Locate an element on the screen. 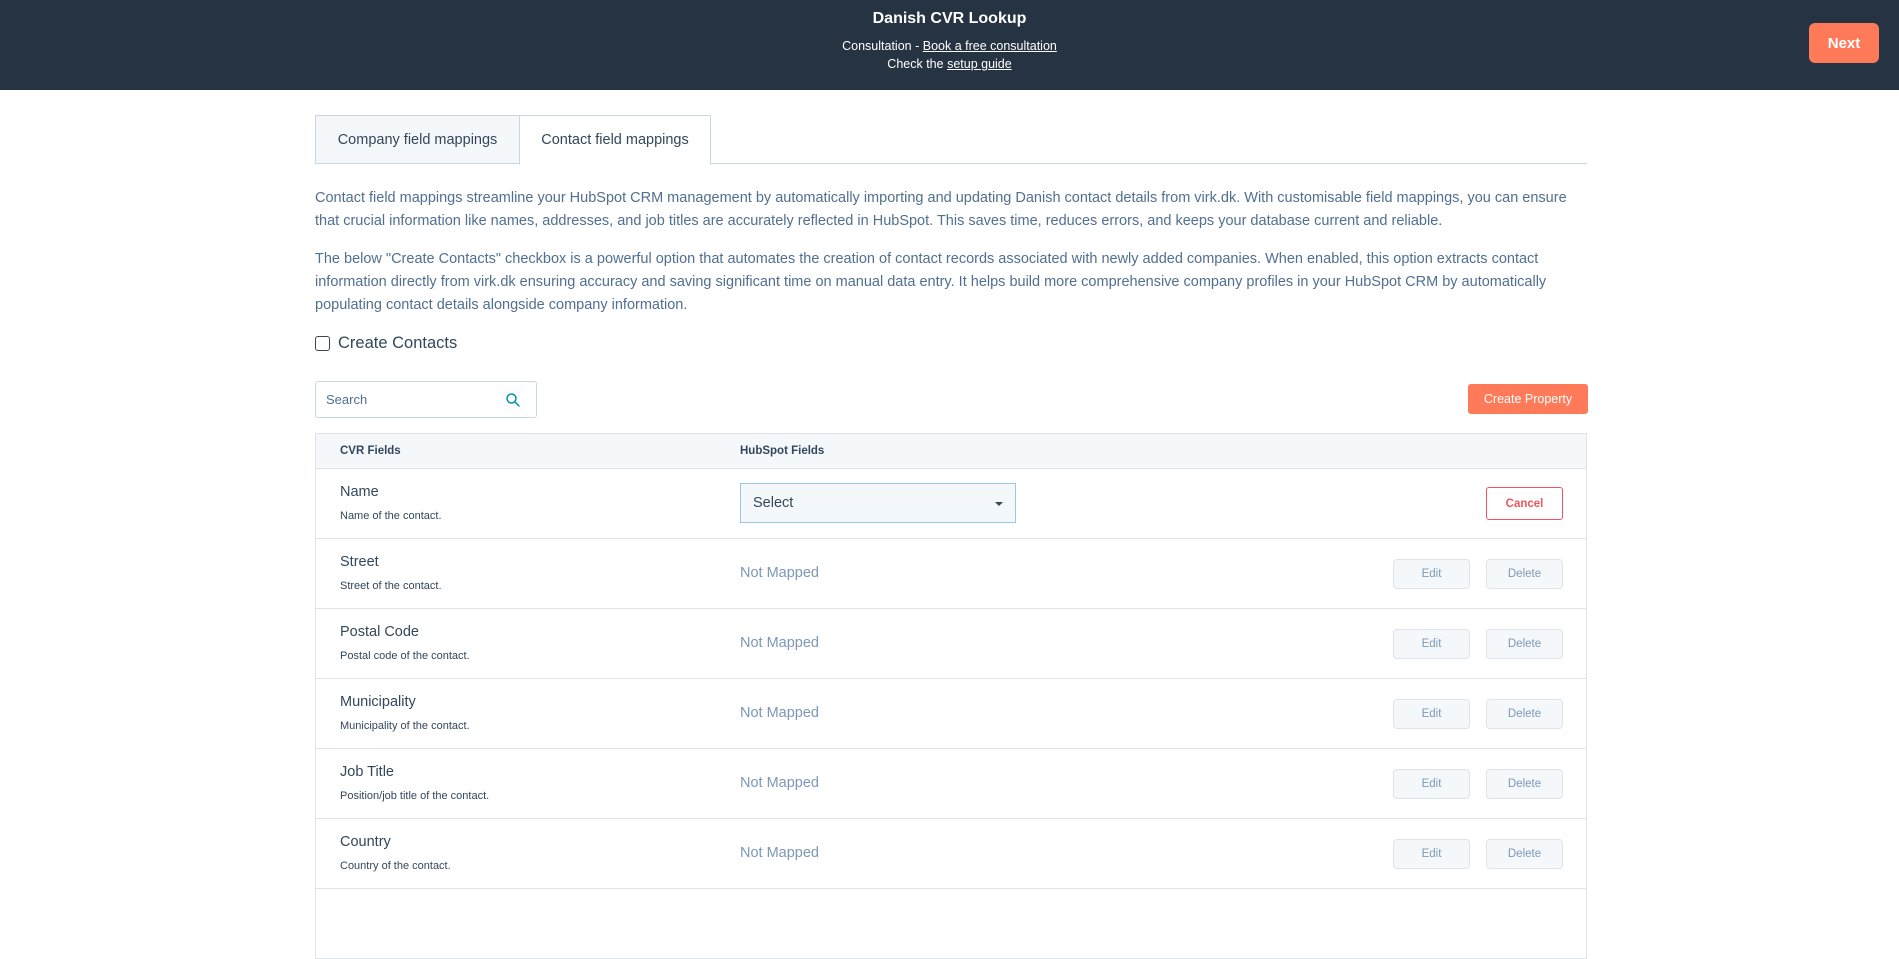  field-name: Postal Code is located at coordinates (379, 632).